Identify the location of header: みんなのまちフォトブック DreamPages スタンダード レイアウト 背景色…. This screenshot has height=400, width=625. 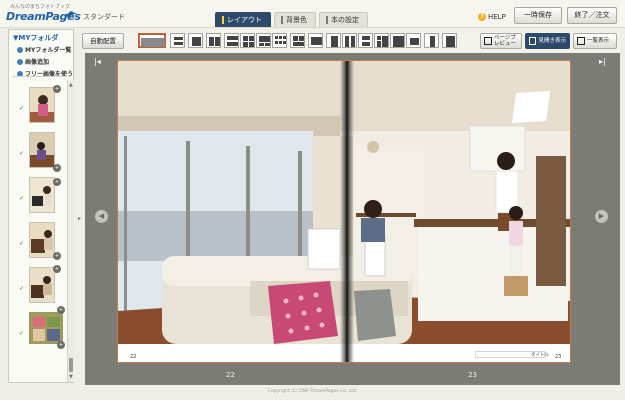
(312, 14).